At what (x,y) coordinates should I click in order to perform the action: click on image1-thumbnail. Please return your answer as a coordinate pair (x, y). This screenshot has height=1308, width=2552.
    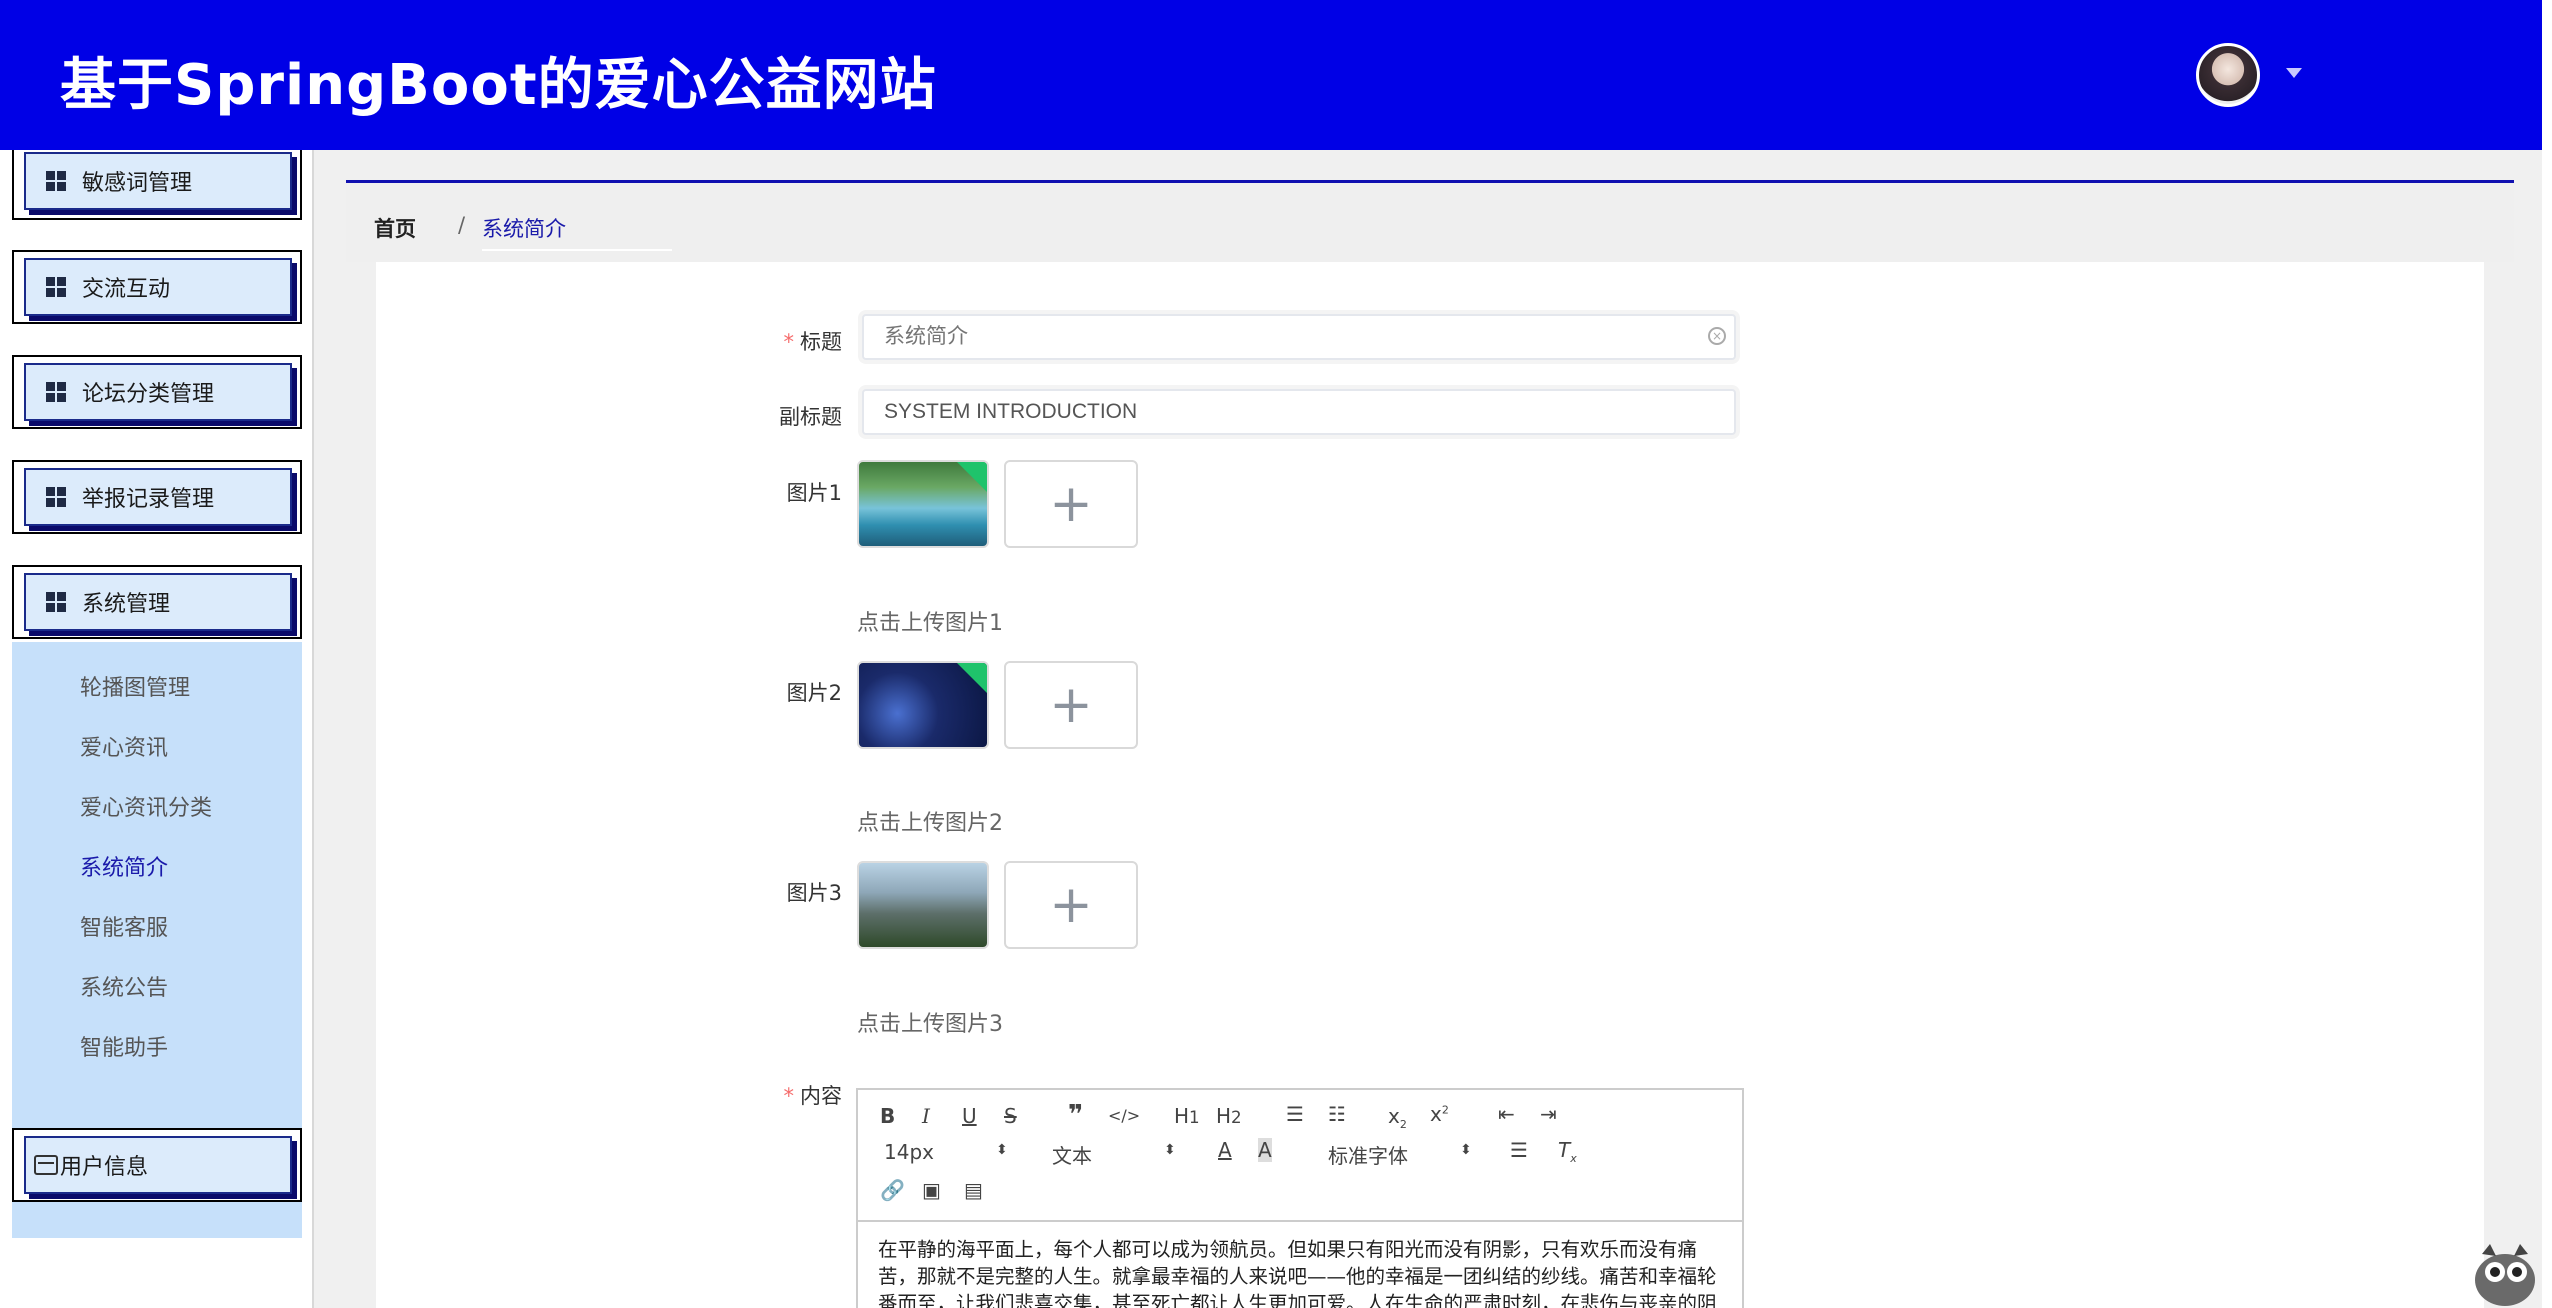
    Looking at the image, I should click on (923, 504).